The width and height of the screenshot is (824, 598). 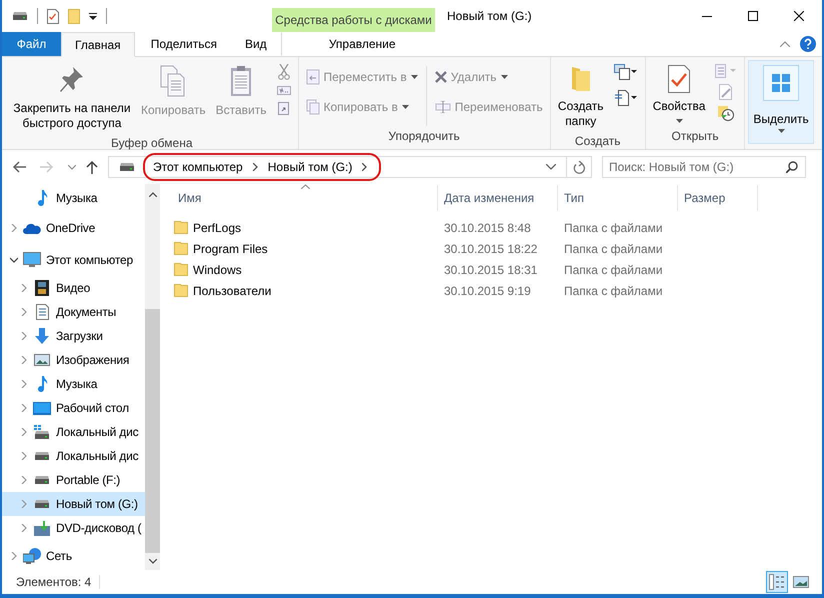 I want to click on copy-to-icon, so click(x=313, y=107).